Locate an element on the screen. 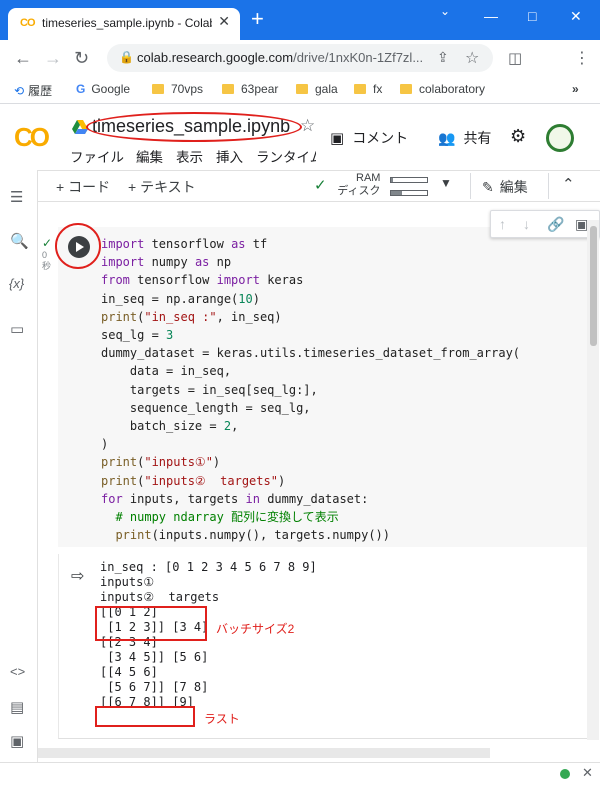 The height and width of the screenshot is (785, 600). runtime-dropdown-icon: ▼ is located at coordinates (446, 183).